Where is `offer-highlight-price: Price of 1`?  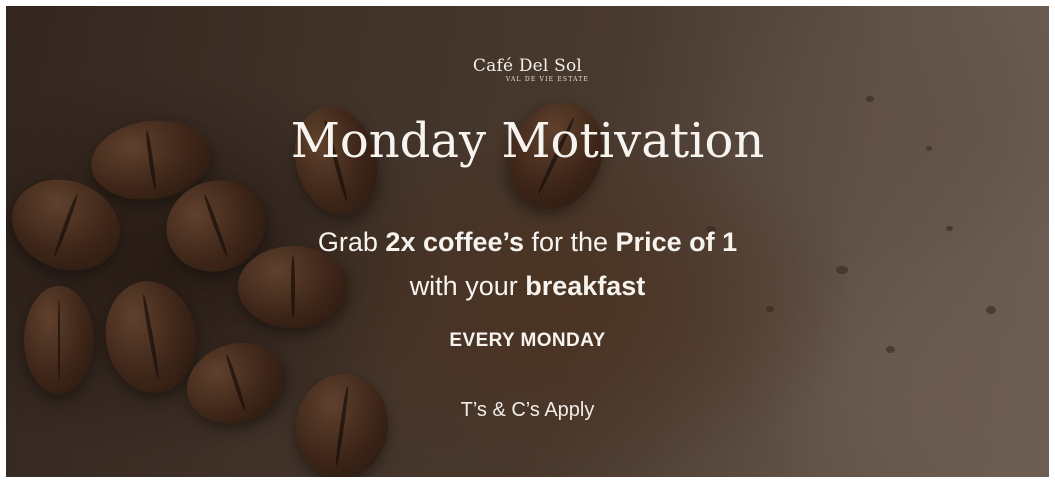
offer-highlight-price: Price of 1 is located at coordinates (676, 242).